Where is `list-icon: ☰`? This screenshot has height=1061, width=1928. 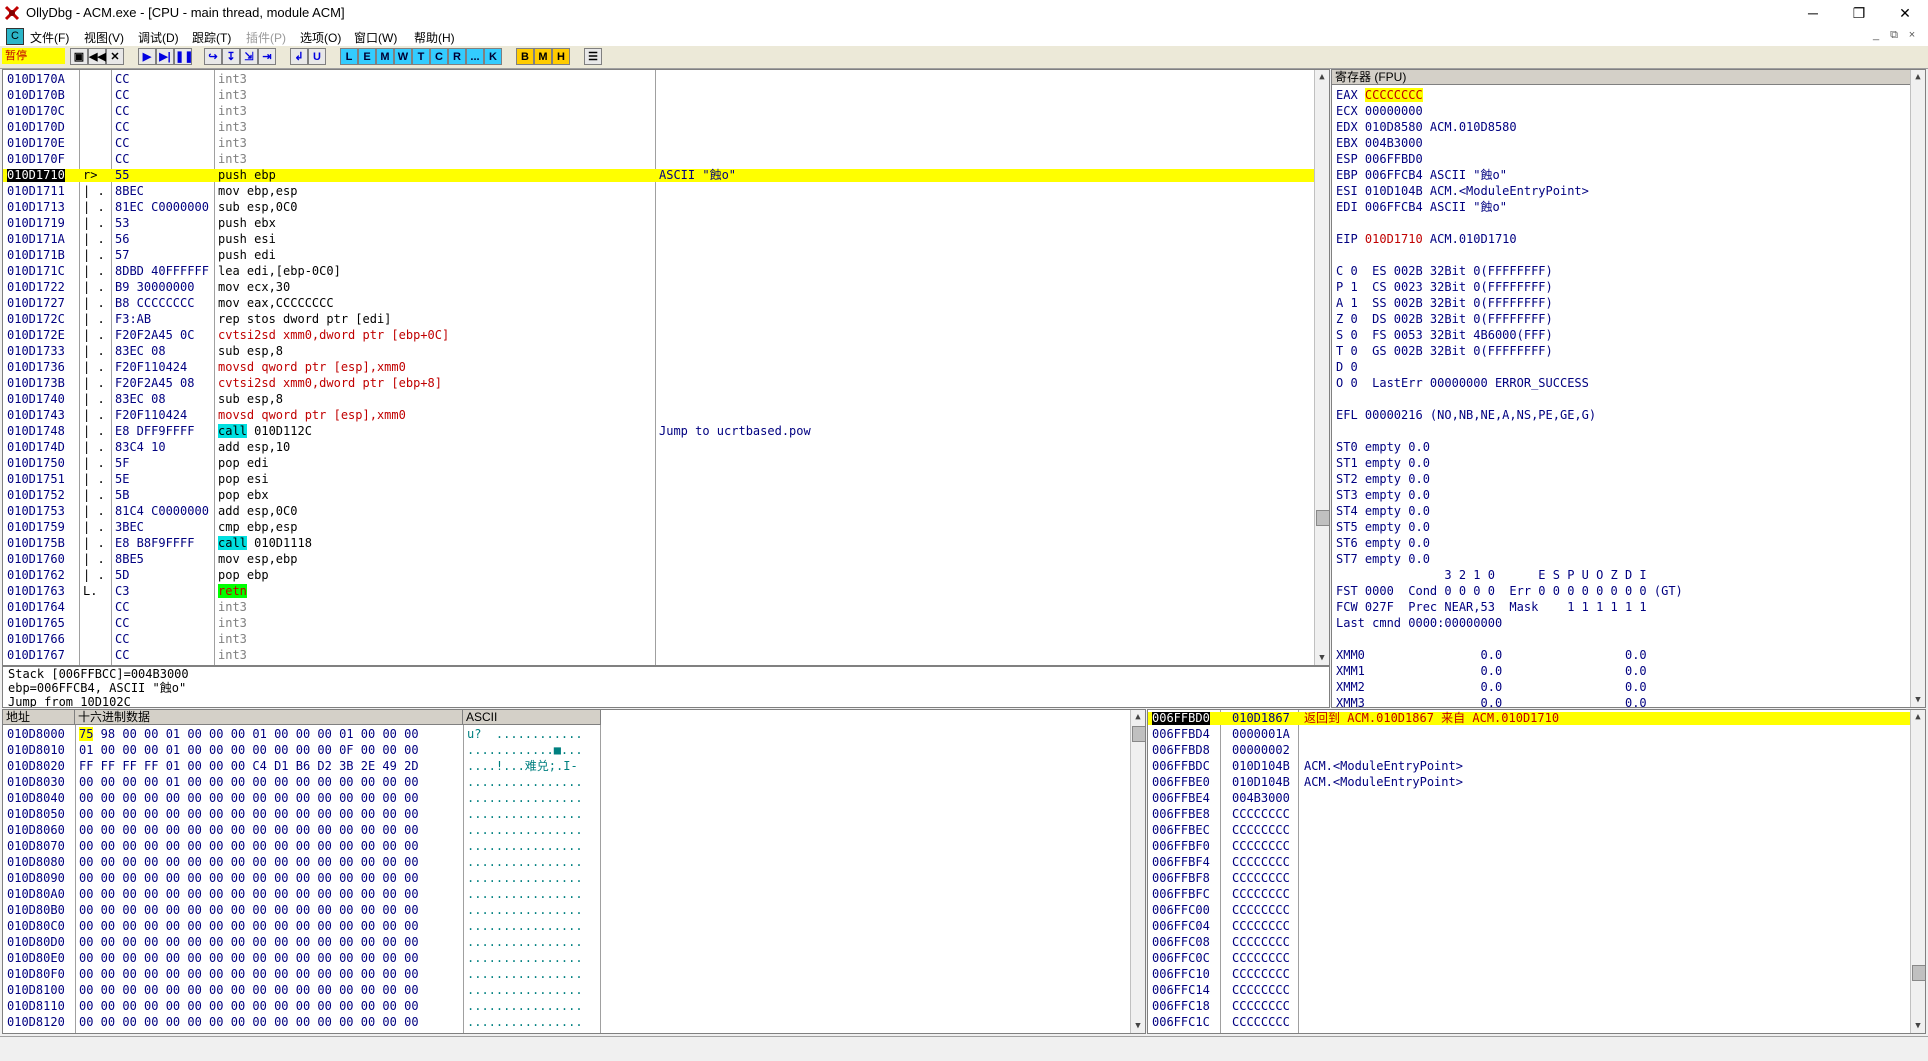 list-icon: ☰ is located at coordinates (593, 56).